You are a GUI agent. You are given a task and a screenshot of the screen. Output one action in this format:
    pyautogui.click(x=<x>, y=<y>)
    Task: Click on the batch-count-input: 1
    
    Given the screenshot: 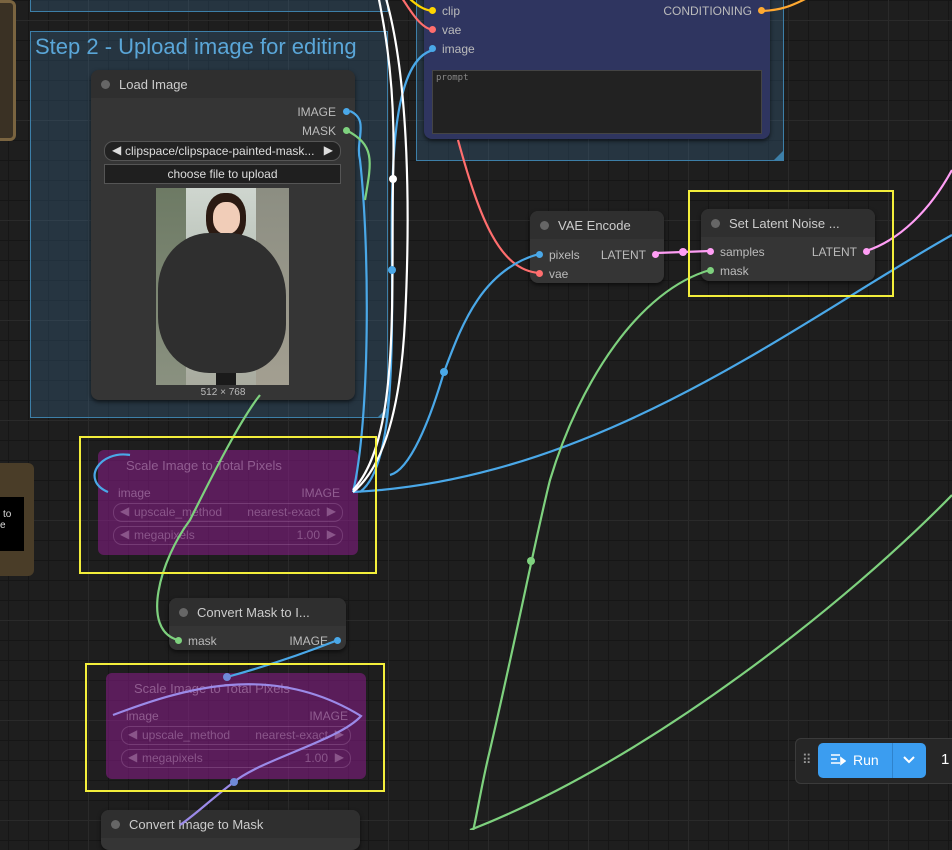 What is the action you would take?
    pyautogui.click(x=945, y=759)
    